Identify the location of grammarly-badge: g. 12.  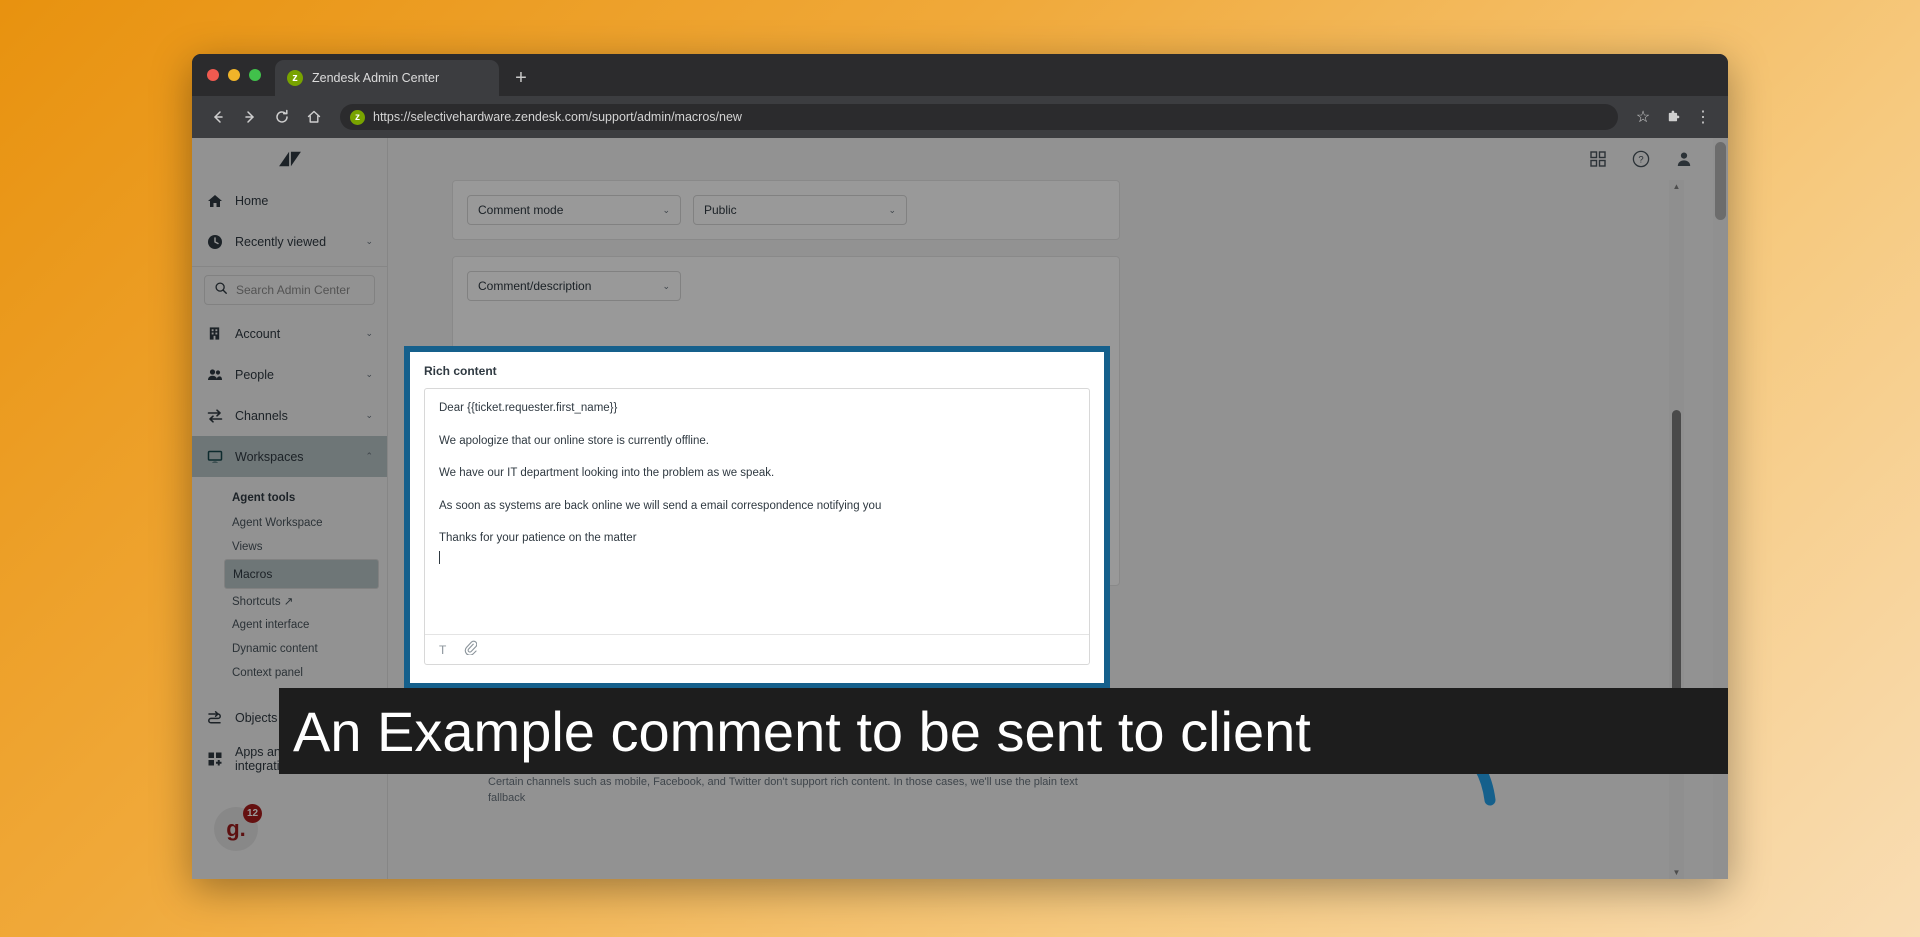
(238, 827).